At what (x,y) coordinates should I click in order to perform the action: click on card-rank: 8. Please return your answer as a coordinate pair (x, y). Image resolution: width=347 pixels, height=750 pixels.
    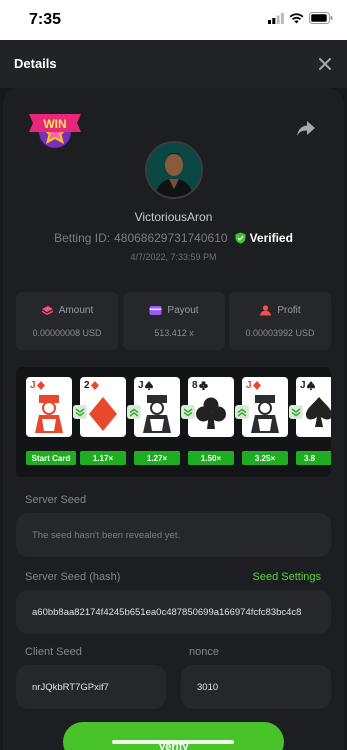
    Looking at the image, I should click on (195, 385).